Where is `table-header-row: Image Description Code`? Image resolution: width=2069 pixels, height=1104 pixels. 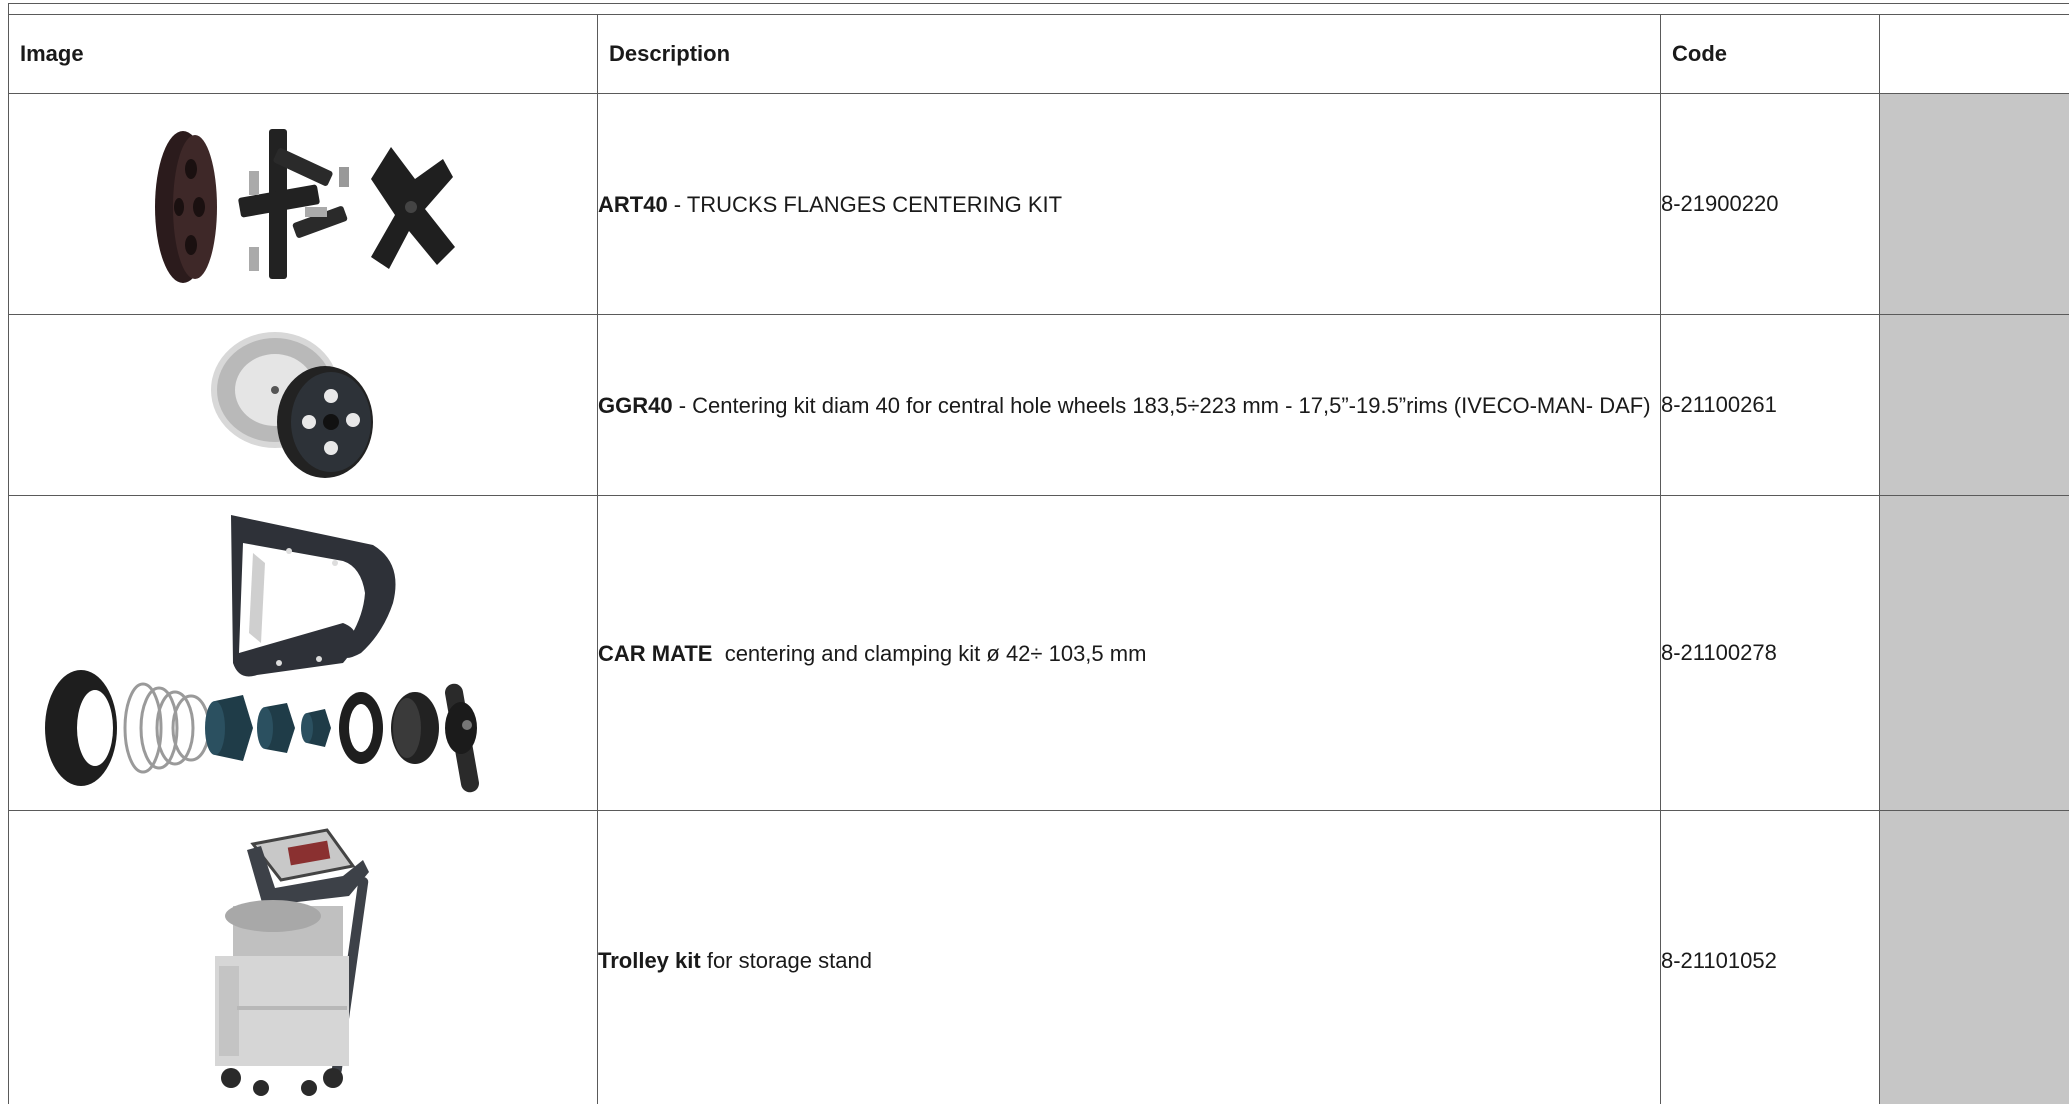
table-header-row: Image Description Code is located at coordinates (1038, 54).